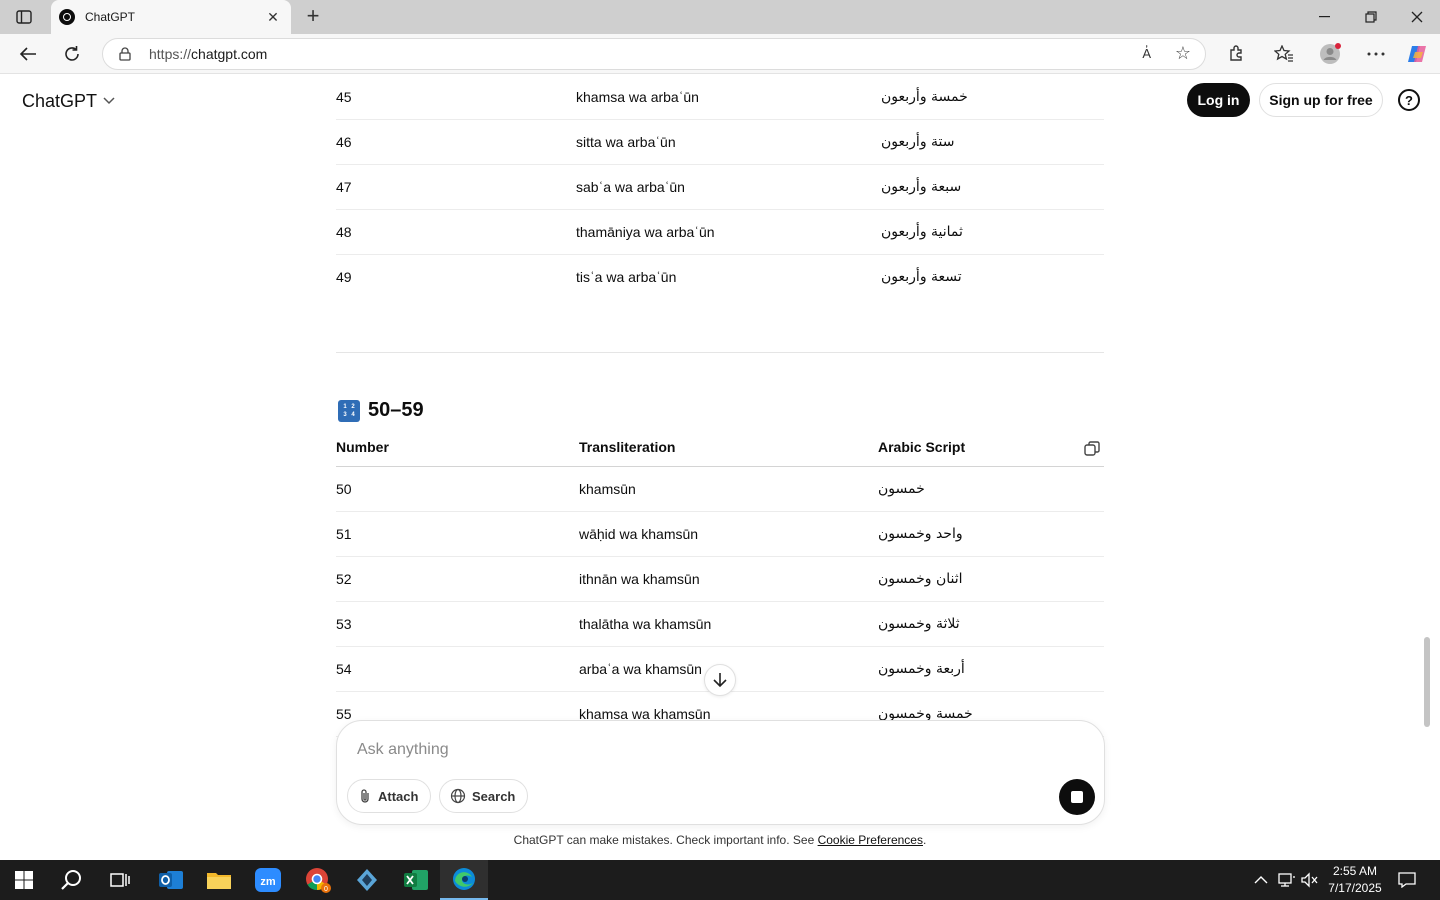  What do you see at coordinates (1218, 100) in the screenshot?
I see `login-button: Log in` at bounding box center [1218, 100].